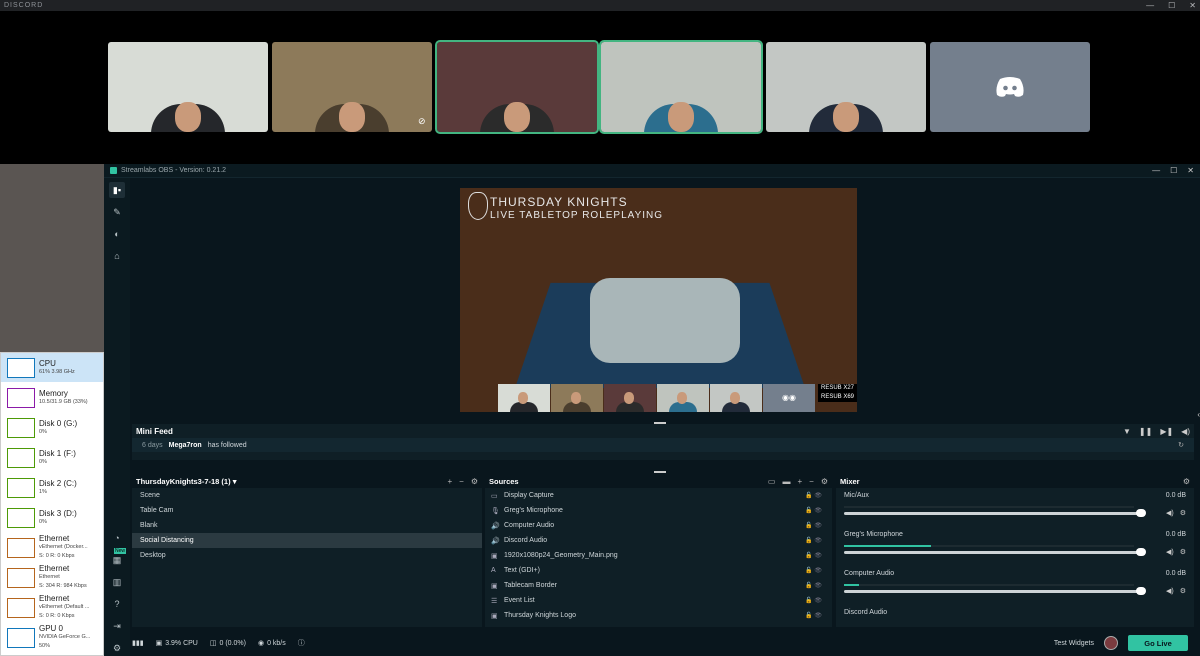 This screenshot has height=656, width=1200. What do you see at coordinates (658, 570) in the screenshot?
I see `source-item: A Text (GDI+) 🔓 👁` at bounding box center [658, 570].